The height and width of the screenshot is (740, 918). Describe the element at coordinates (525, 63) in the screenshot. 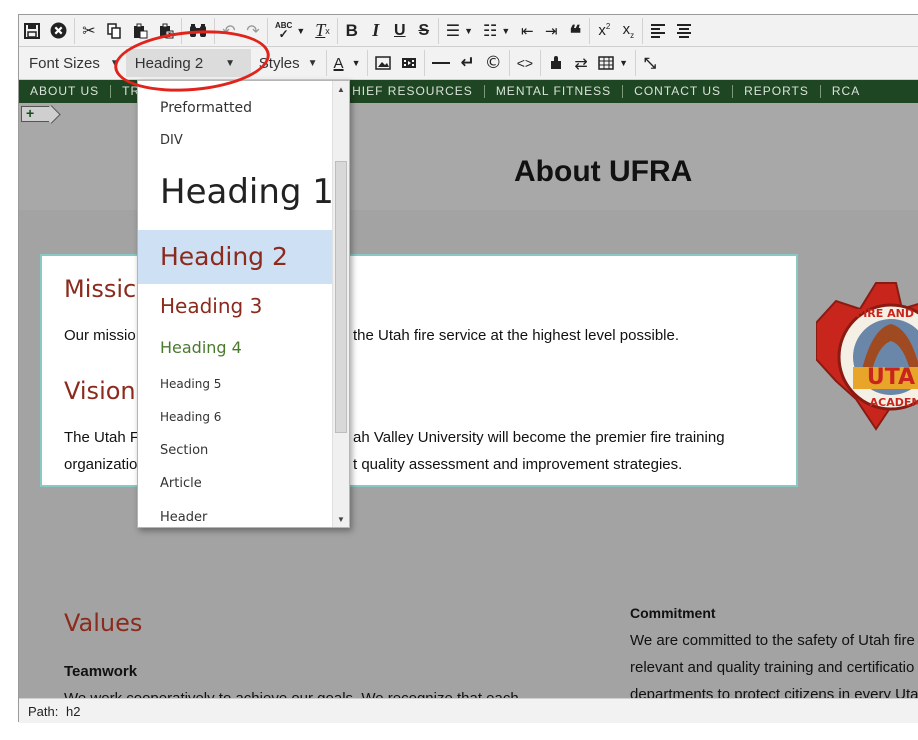

I see `source-code-icon: <>` at that location.